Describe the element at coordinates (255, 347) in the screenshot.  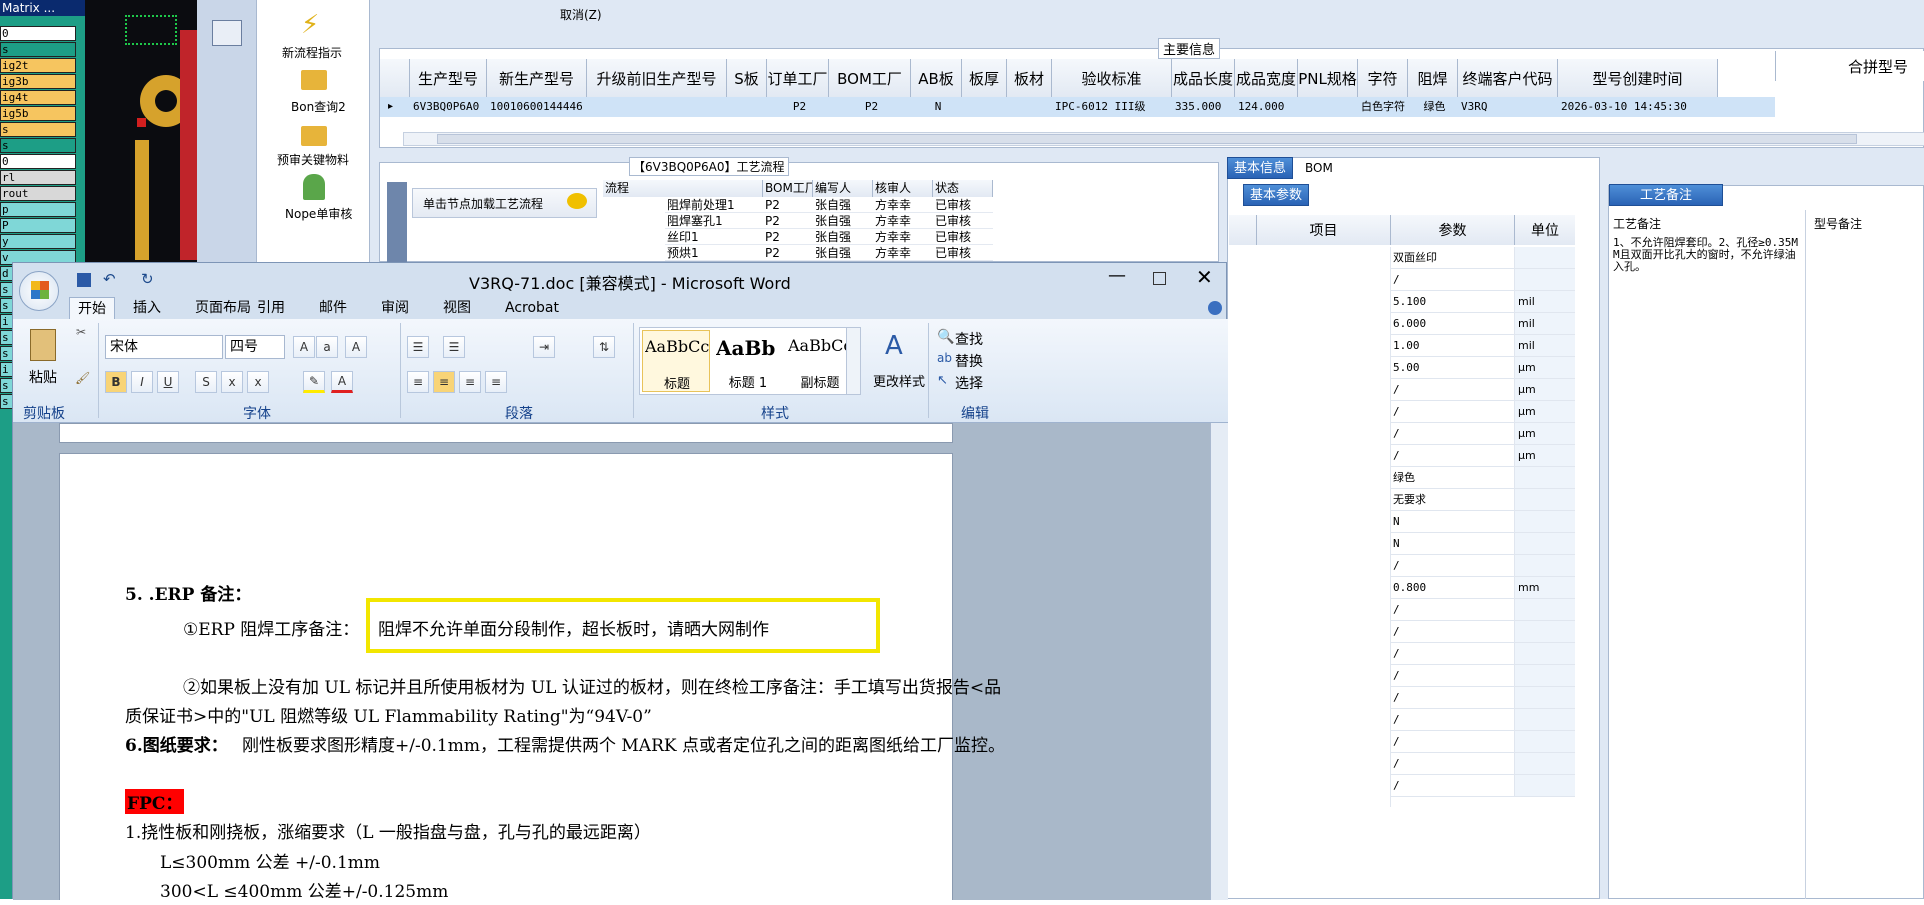
I see `font-size-select: 四号` at that location.